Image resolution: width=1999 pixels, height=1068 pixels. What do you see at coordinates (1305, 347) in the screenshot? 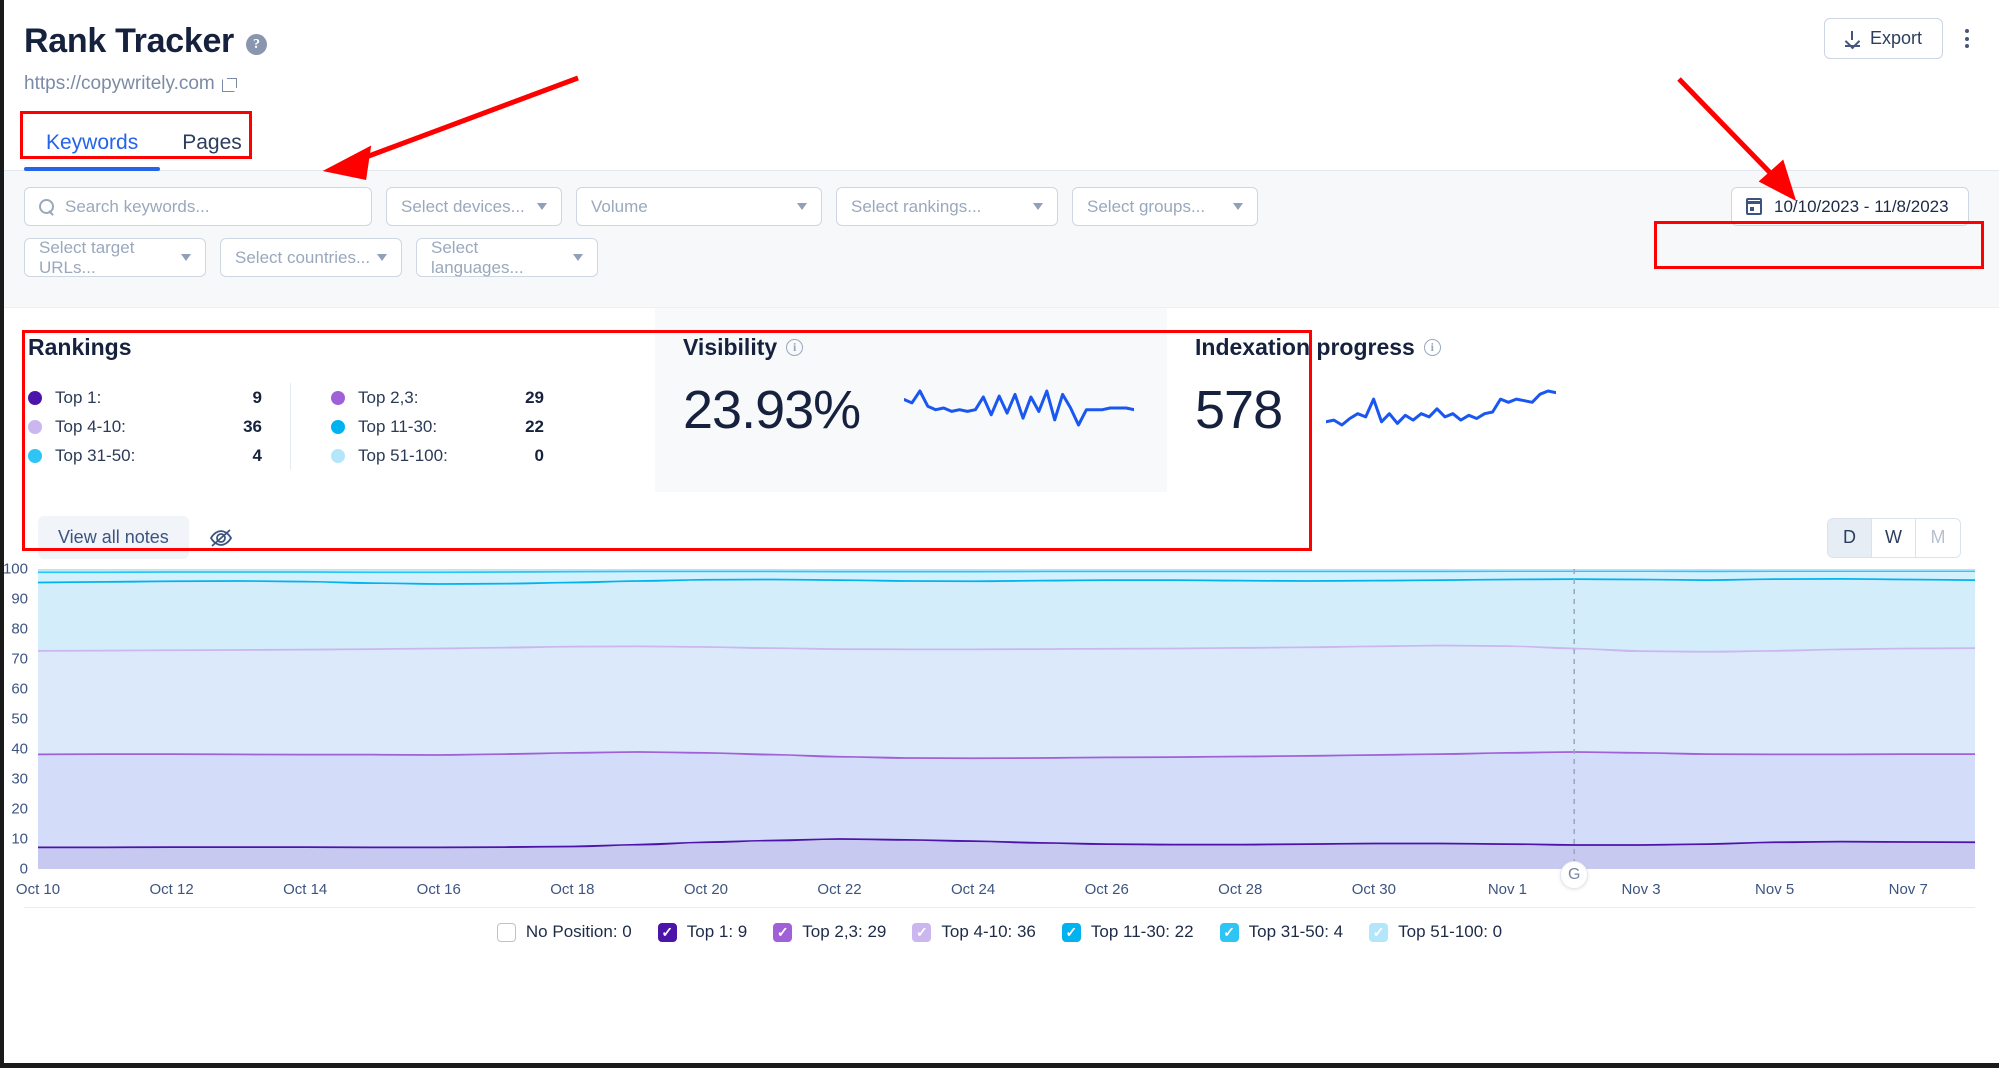
I see `indexation-label: Indexation progress` at bounding box center [1305, 347].